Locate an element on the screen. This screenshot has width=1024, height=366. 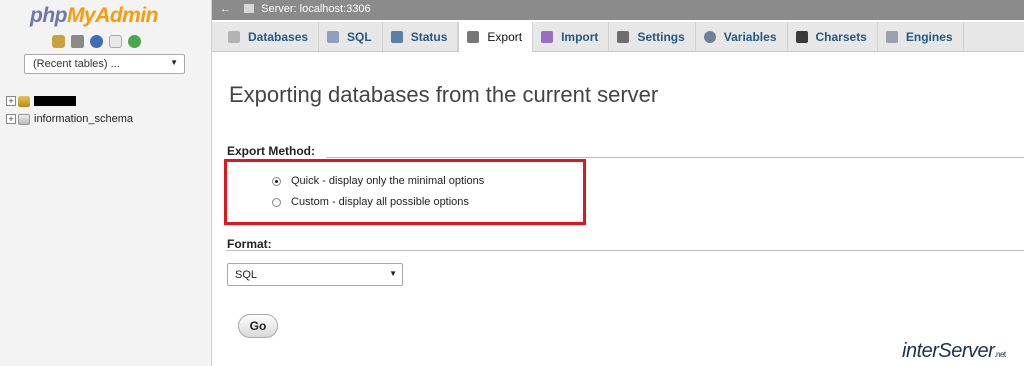
format-select: SQL ▼ is located at coordinates (315, 274).